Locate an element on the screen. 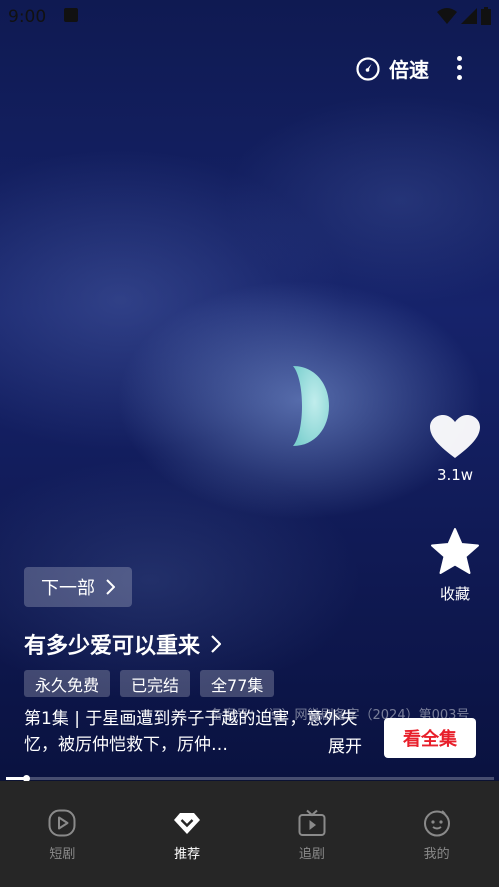 Image resolution: width=499 pixels, height=887 pixels. tv-icon is located at coordinates (312, 822).